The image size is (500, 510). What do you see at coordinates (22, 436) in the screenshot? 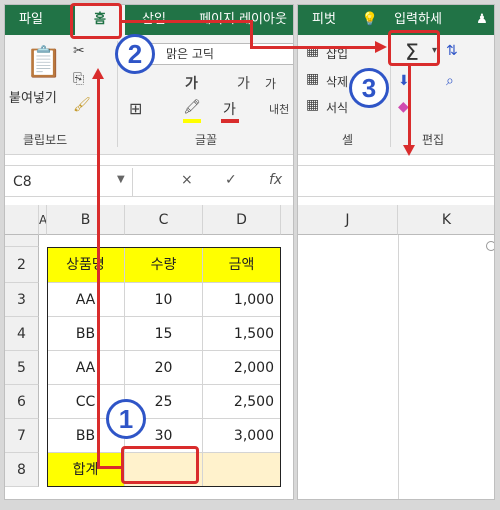
I see `row-header-7: 7` at bounding box center [22, 436].